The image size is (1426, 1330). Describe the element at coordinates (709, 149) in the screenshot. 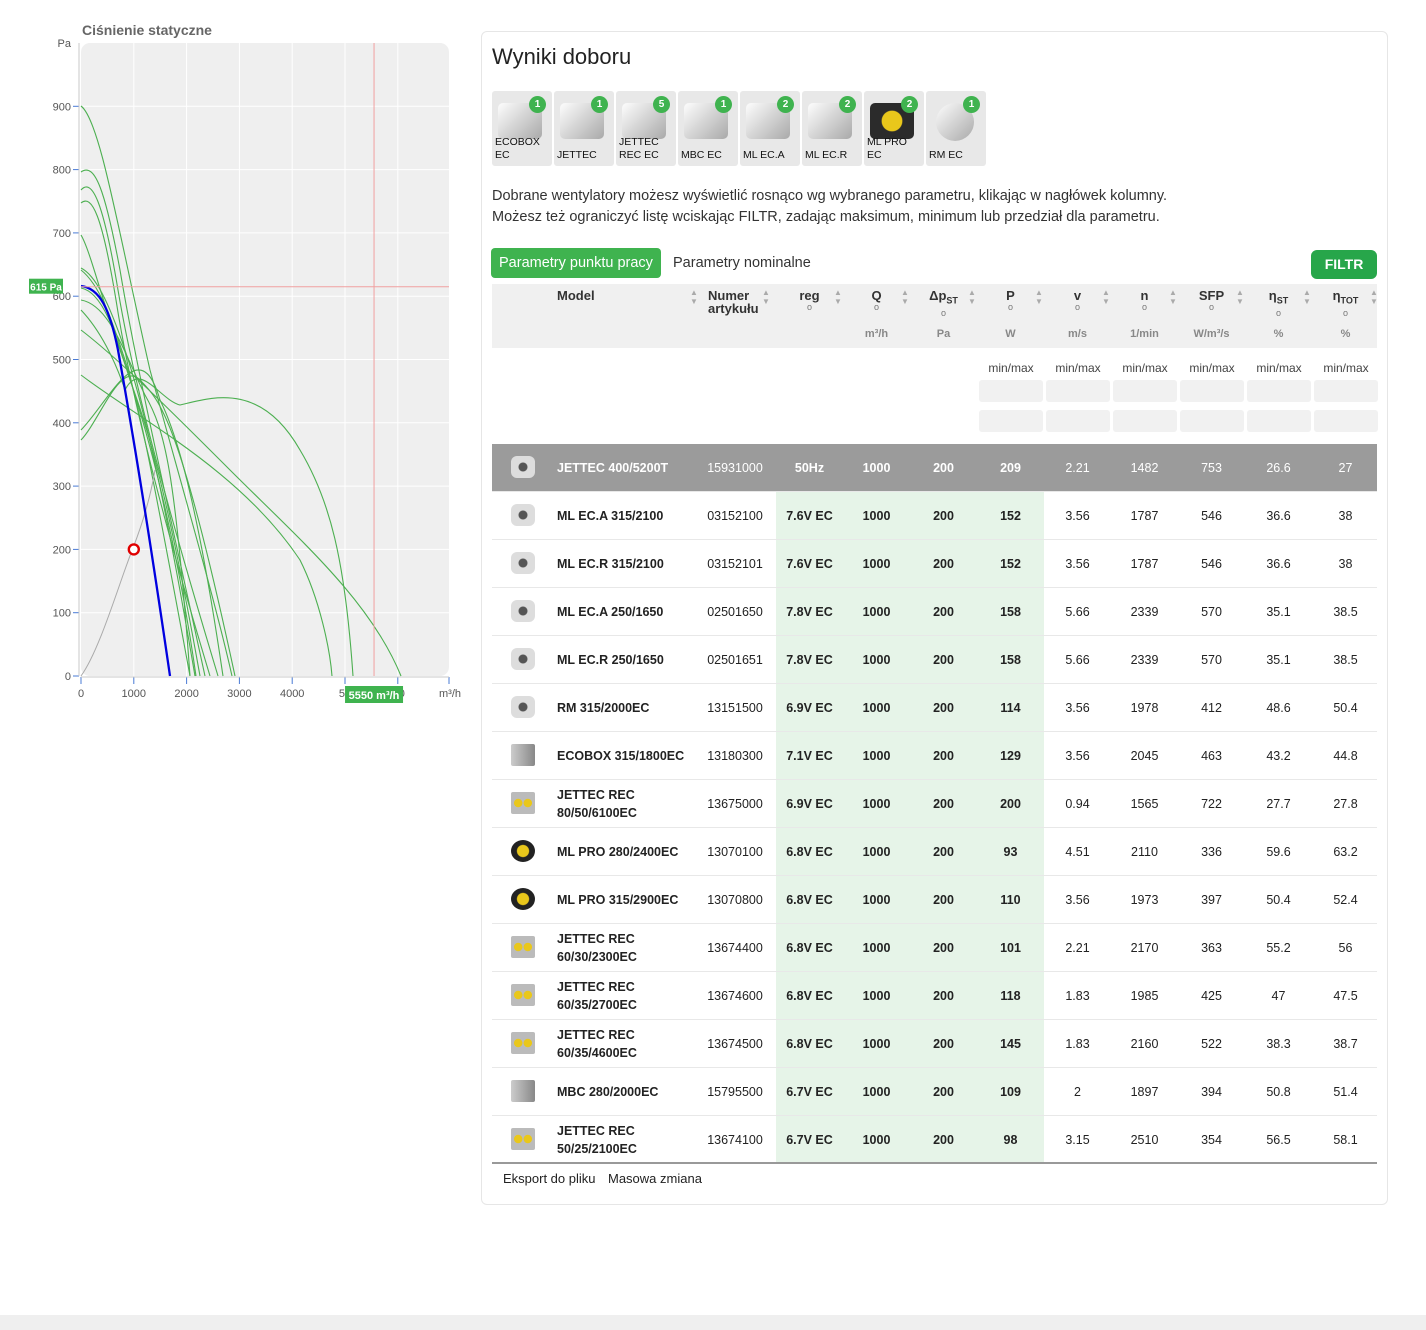

I see `family-label: MBC EC` at that location.